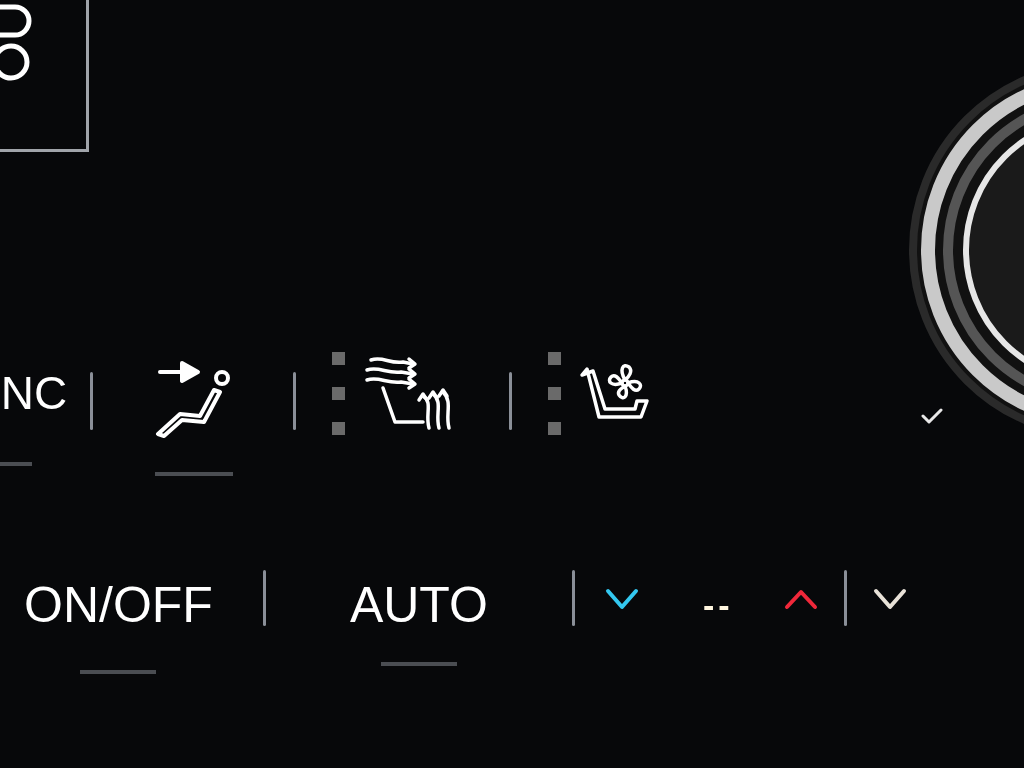  Describe the element at coordinates (418, 603) in the screenshot. I see `climate-mode-button: AUTO` at that location.